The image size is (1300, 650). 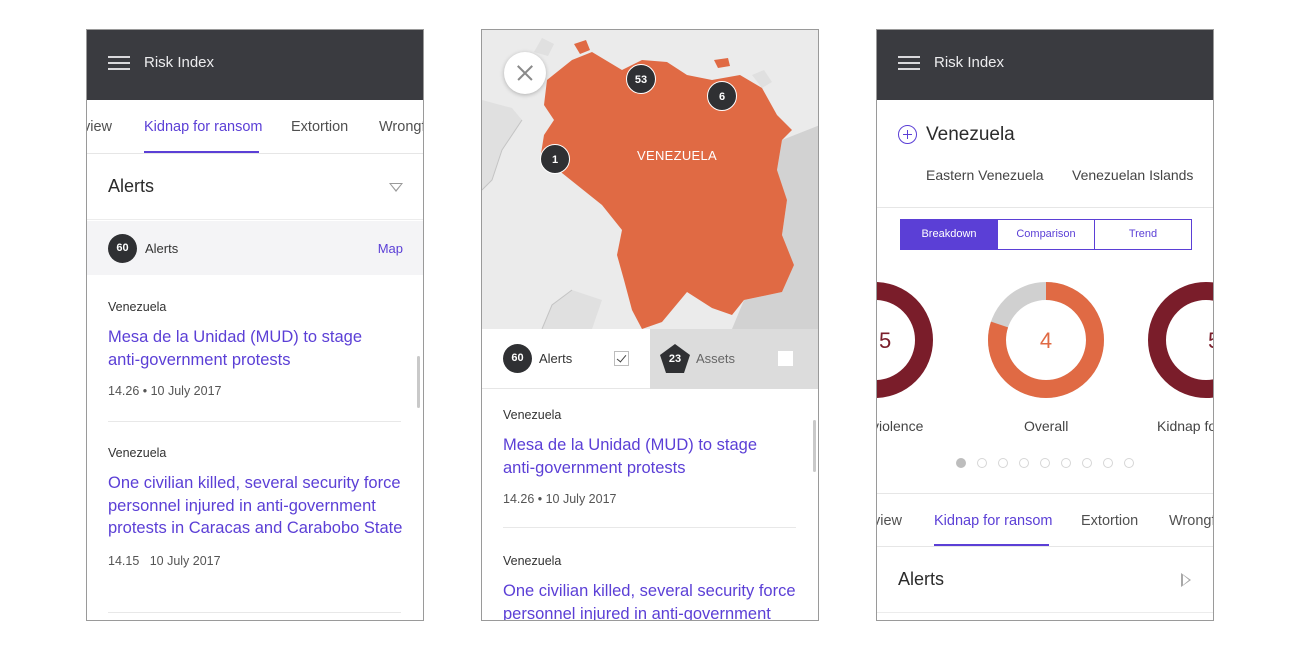 I want to click on view-segmented-control: Breakdown Comparison Trend, so click(x=1046, y=234).